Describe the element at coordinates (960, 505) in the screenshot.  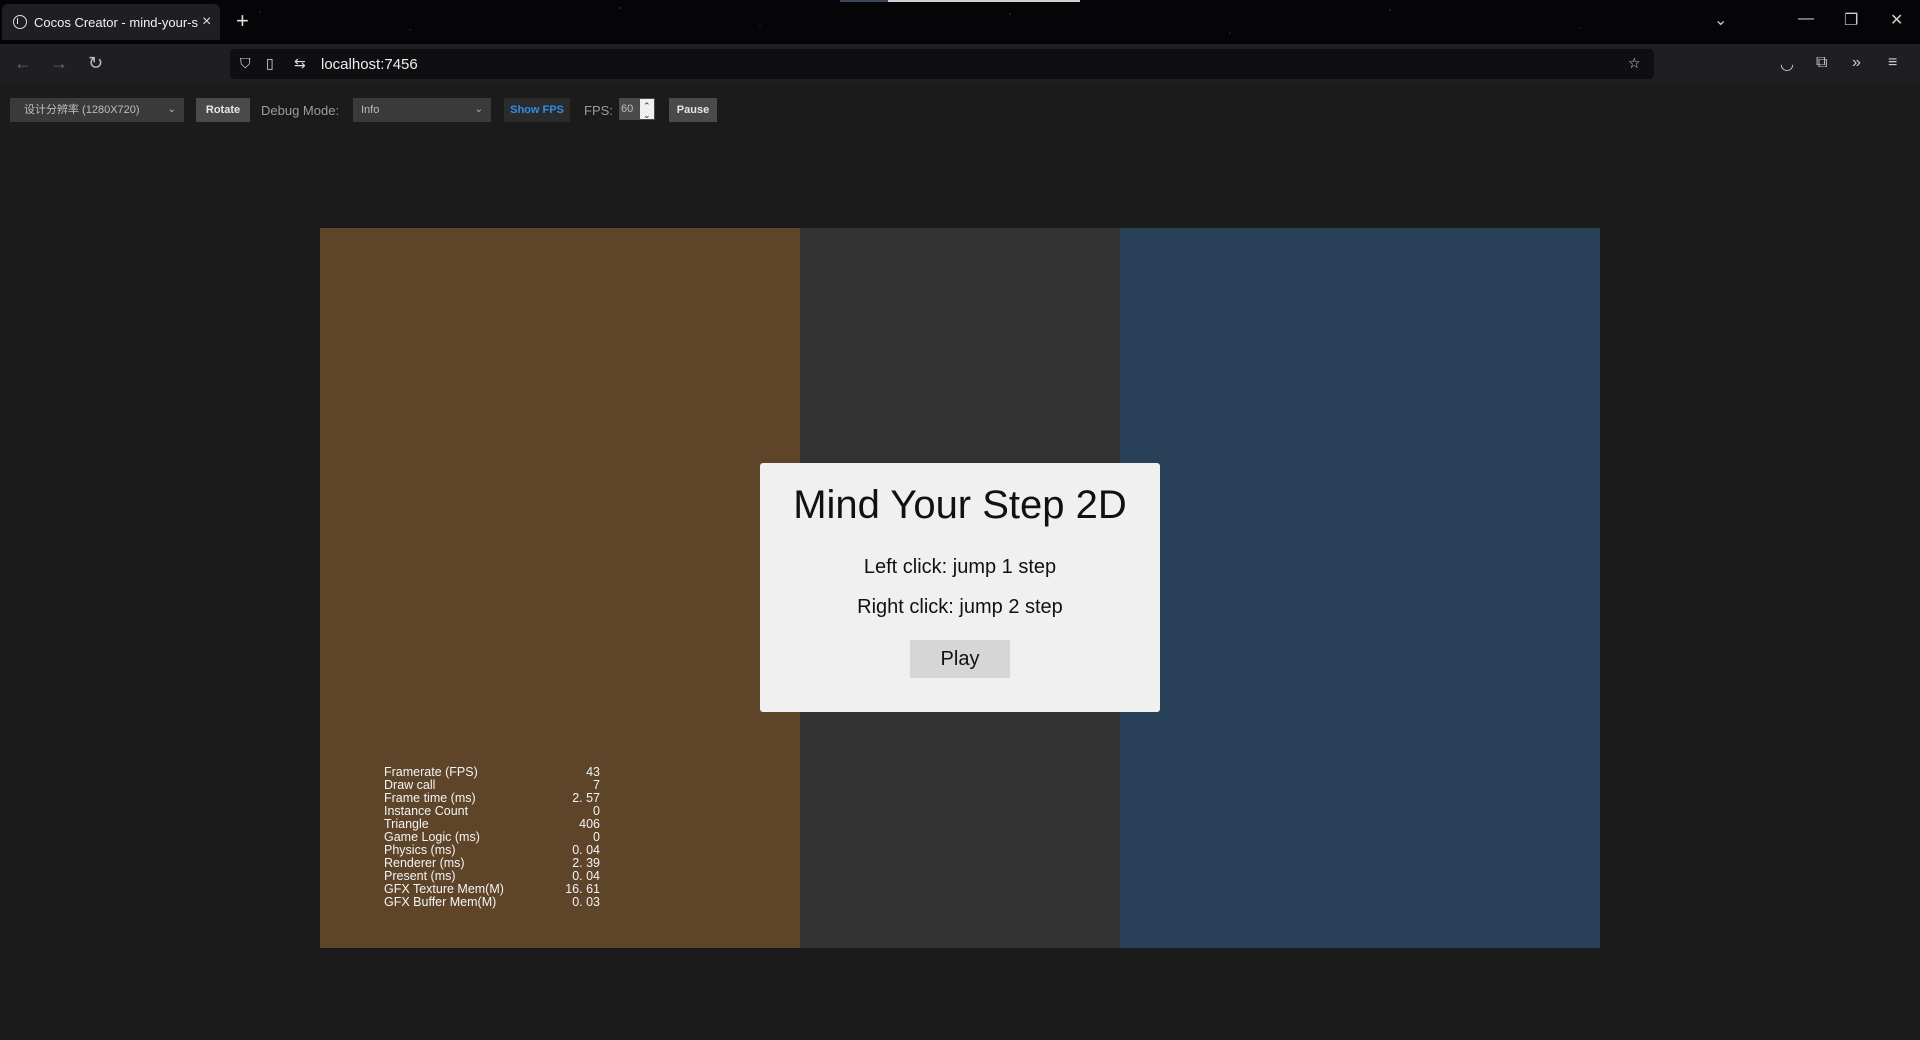
I see `game-title: Mind Your Step 2D` at that location.